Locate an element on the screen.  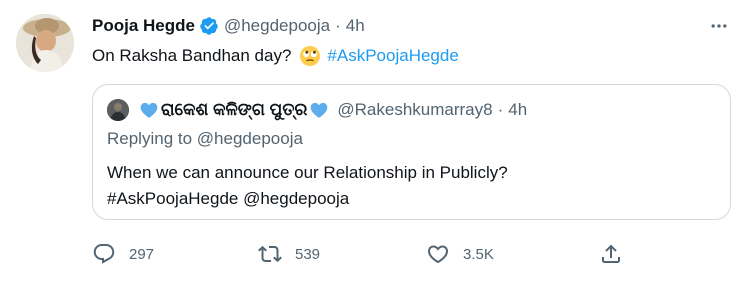
quoted-tweet-header: ରାକେଶ କଳିଙ୍ଗ ପୁତ୍ର @Rakeshkumarray8 · 4h is located at coordinates (317, 110).